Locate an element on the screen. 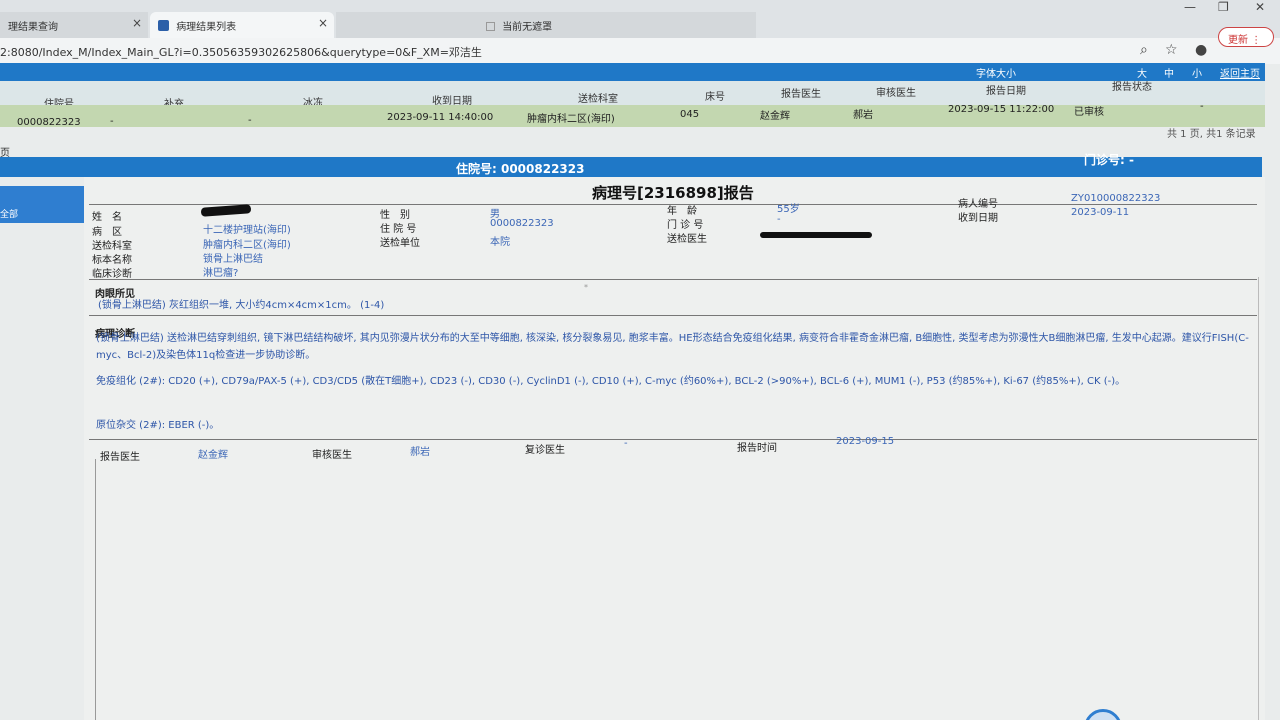 The width and height of the screenshot is (1280, 720). cell-extra: - is located at coordinates (1202, 106).